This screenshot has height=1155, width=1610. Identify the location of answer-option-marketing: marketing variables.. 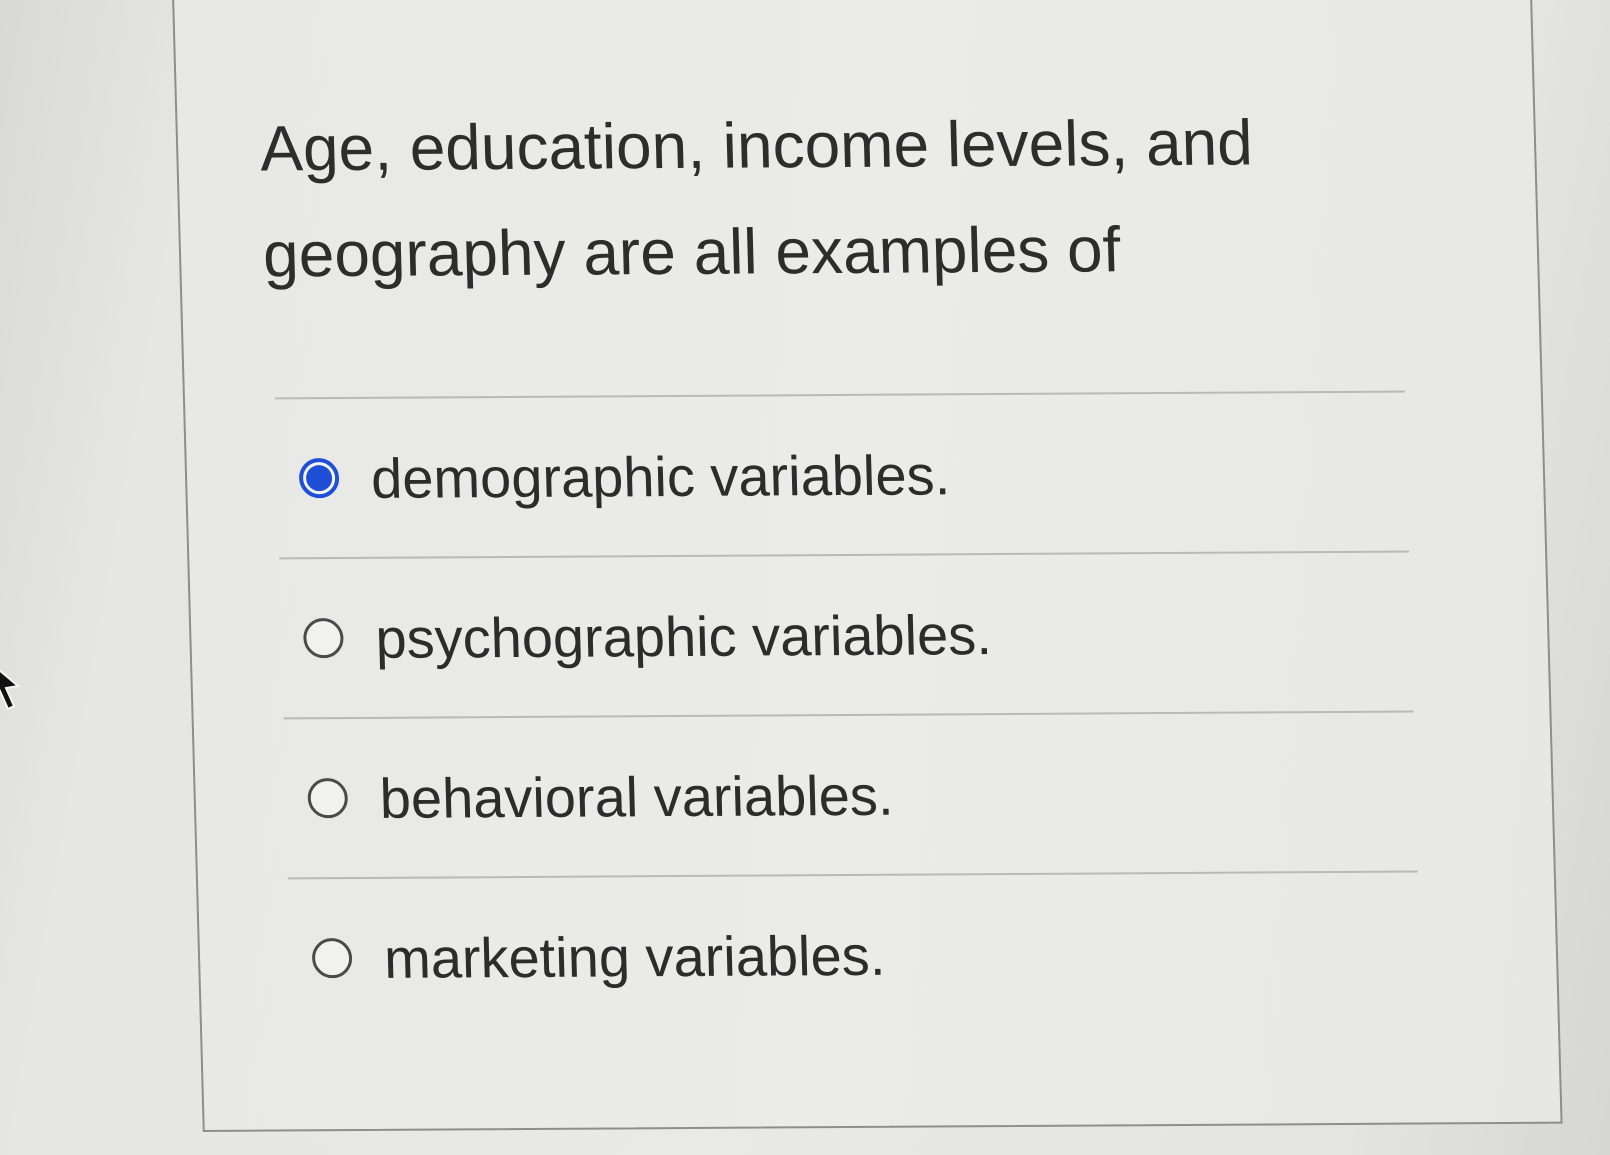
(855, 955).